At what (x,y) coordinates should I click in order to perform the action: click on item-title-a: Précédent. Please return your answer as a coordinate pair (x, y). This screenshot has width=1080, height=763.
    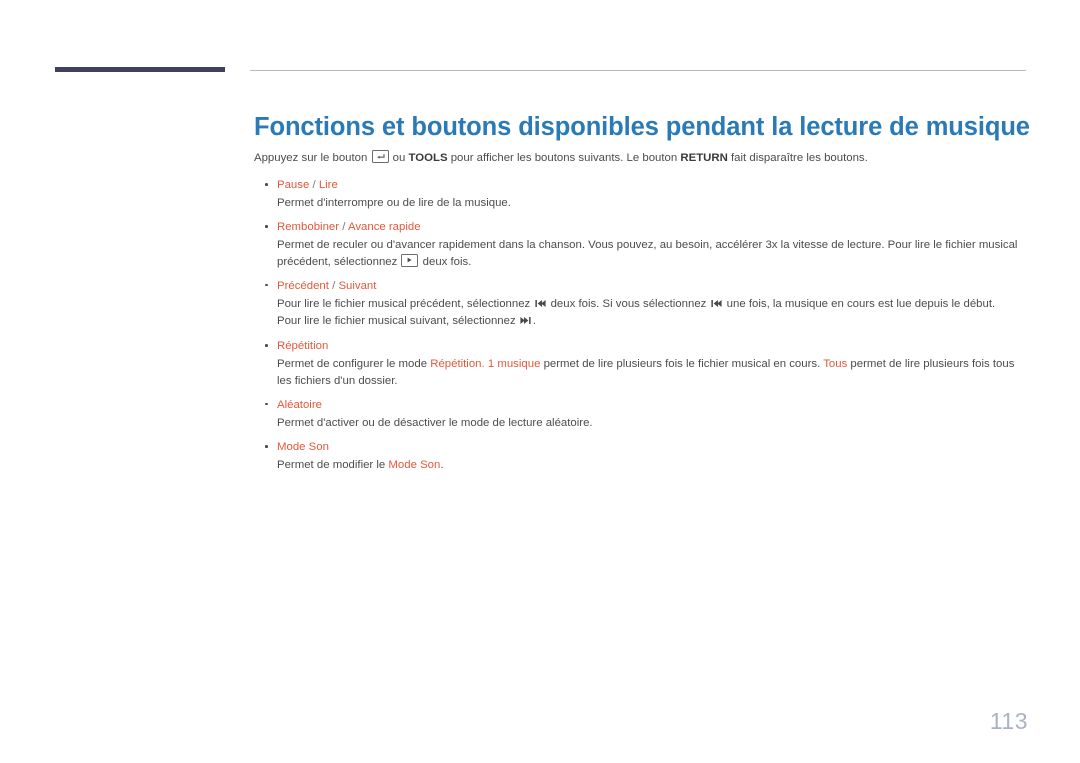
    Looking at the image, I should click on (303, 285).